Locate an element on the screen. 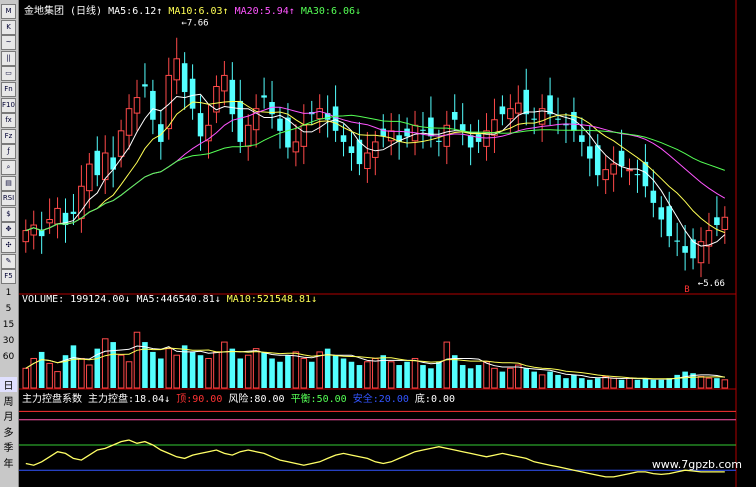 Image resolution: width=756 pixels, height=487 pixels. risk-label: 风险: is located at coordinates (241, 399).